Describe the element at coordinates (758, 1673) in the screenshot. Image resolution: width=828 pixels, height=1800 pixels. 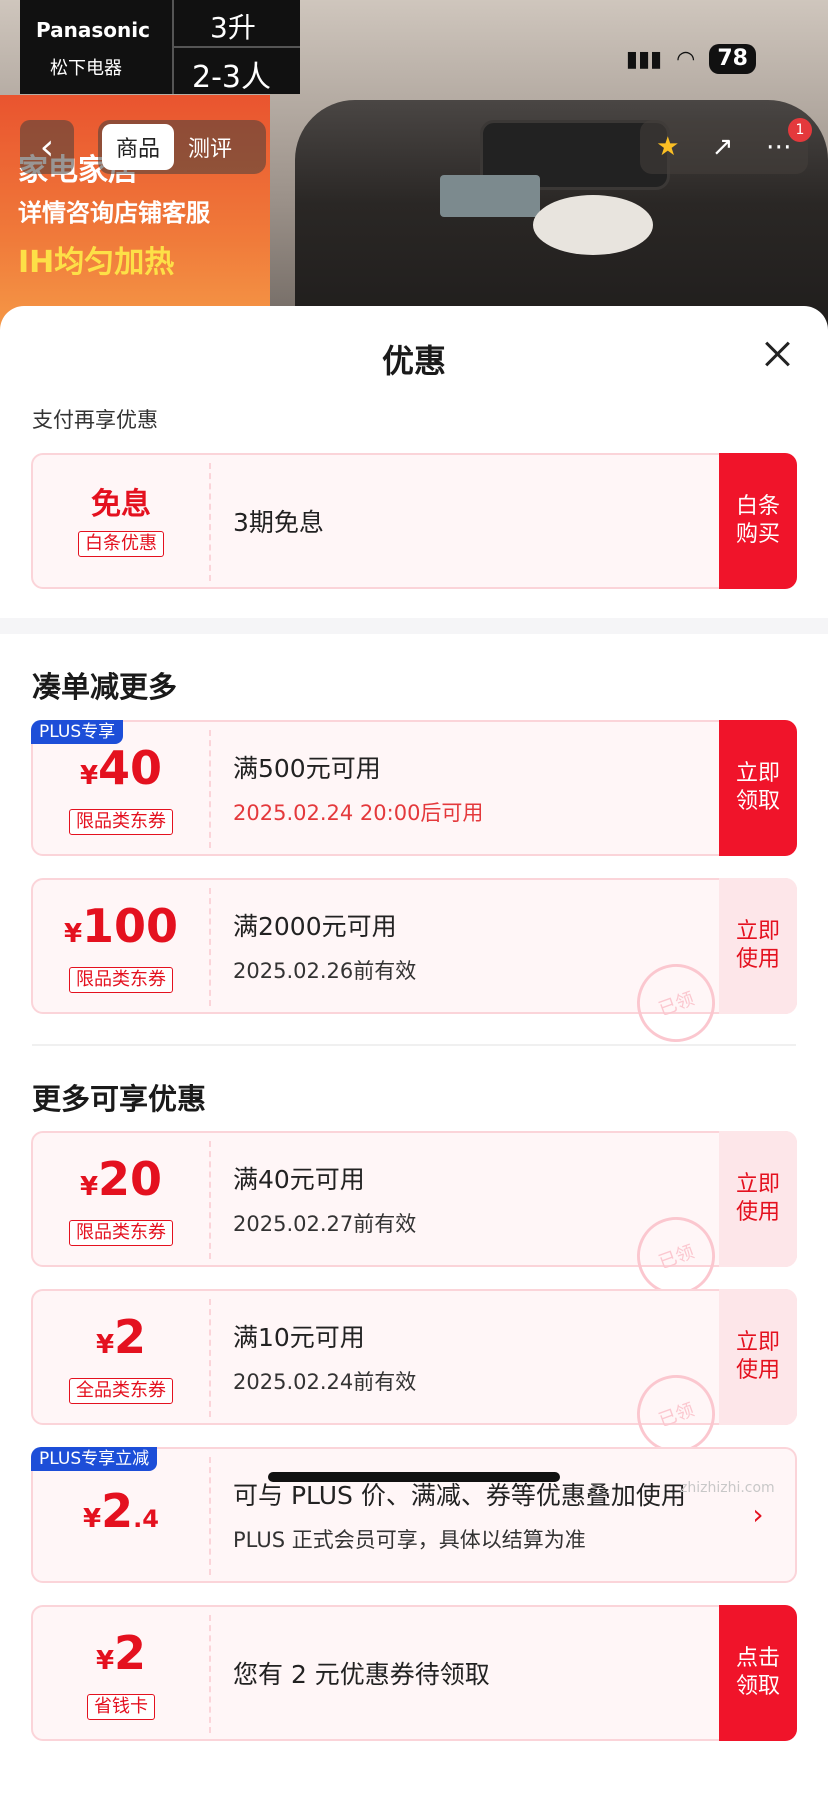
I see `claim-button: 点击 领取` at that location.